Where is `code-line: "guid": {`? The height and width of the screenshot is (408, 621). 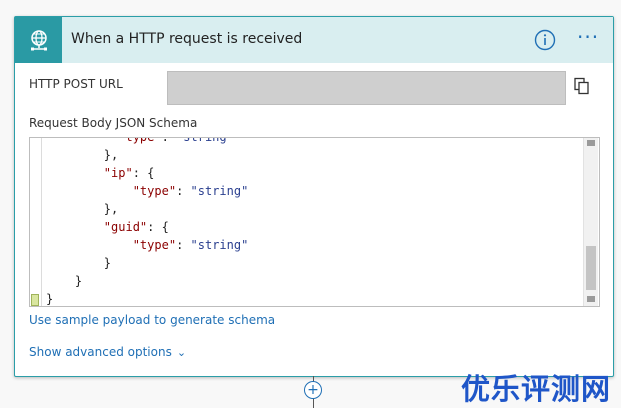 code-line: "guid": { is located at coordinates (136, 227).